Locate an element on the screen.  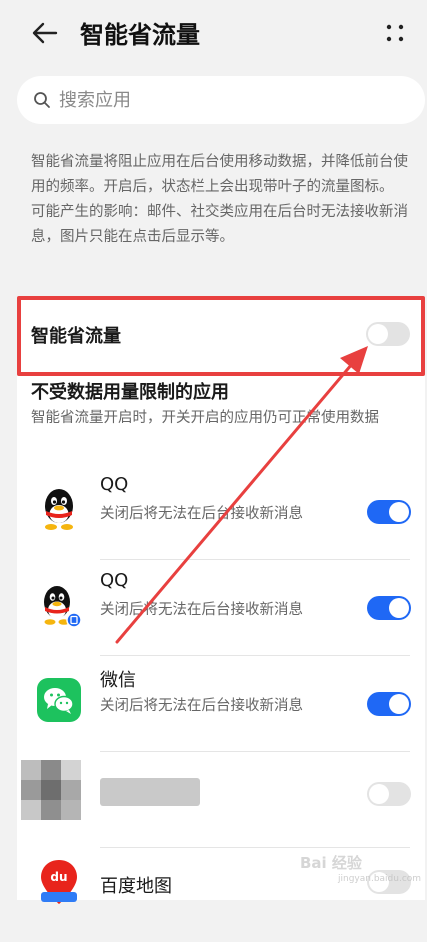
list-item: 微信 关闭后将无法在后台接收新消息 is located at coordinates (221, 704).